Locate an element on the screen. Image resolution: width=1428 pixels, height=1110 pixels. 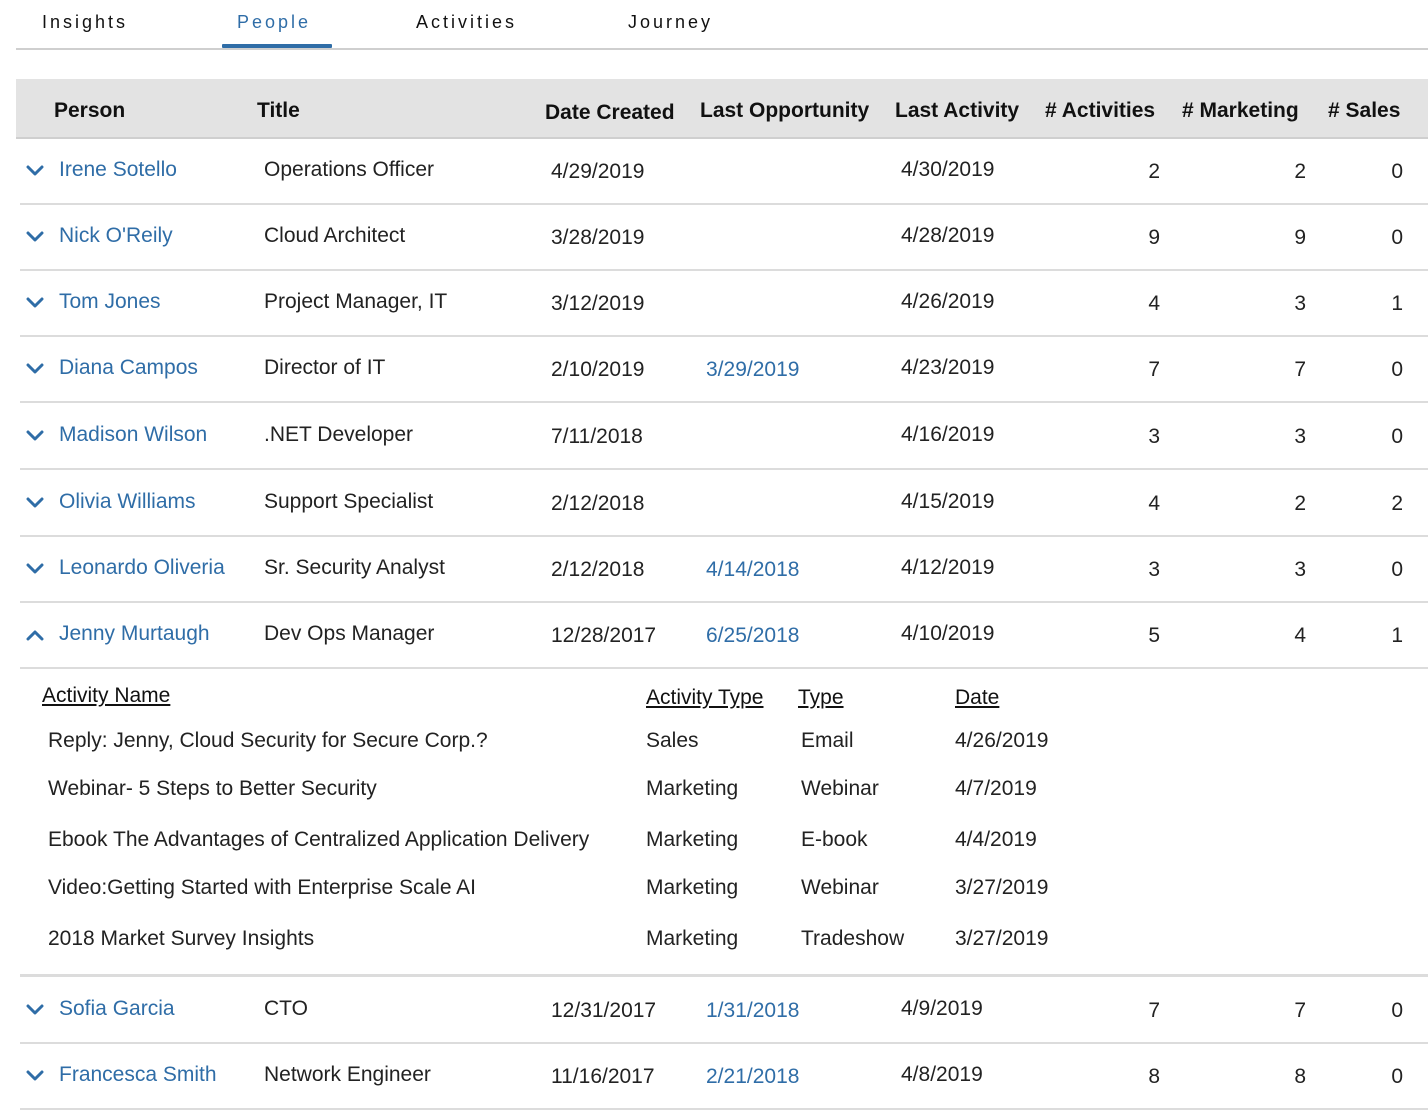
last-activity: 4/12/2019 is located at coordinates (948, 567).